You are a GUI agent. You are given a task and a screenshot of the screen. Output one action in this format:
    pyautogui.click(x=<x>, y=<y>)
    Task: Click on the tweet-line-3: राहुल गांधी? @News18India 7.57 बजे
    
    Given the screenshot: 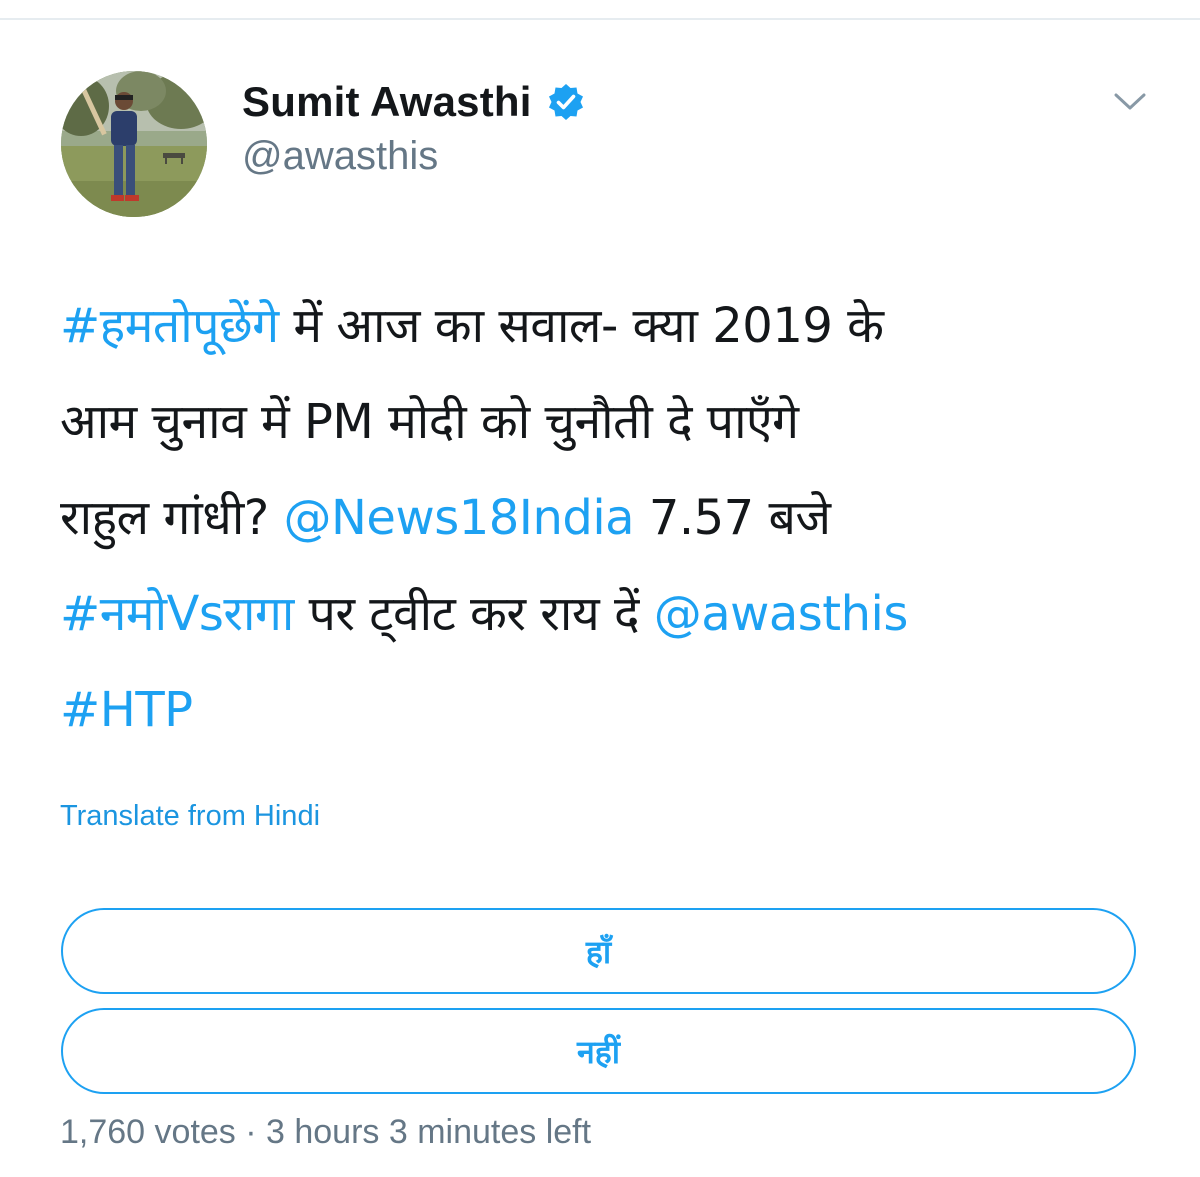 What is the action you would take?
    pyautogui.click(x=602, y=518)
    